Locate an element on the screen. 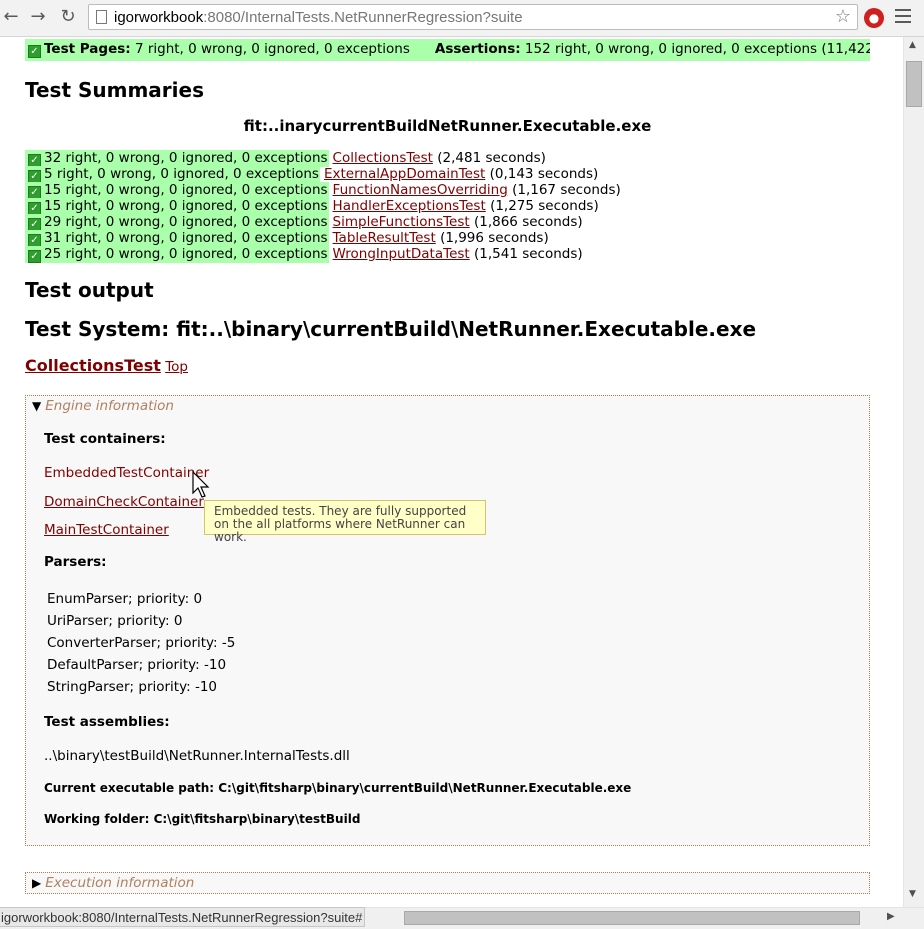 The height and width of the screenshot is (929, 924). summary-test-link: HandlerExceptionsTest is located at coordinates (409, 206).